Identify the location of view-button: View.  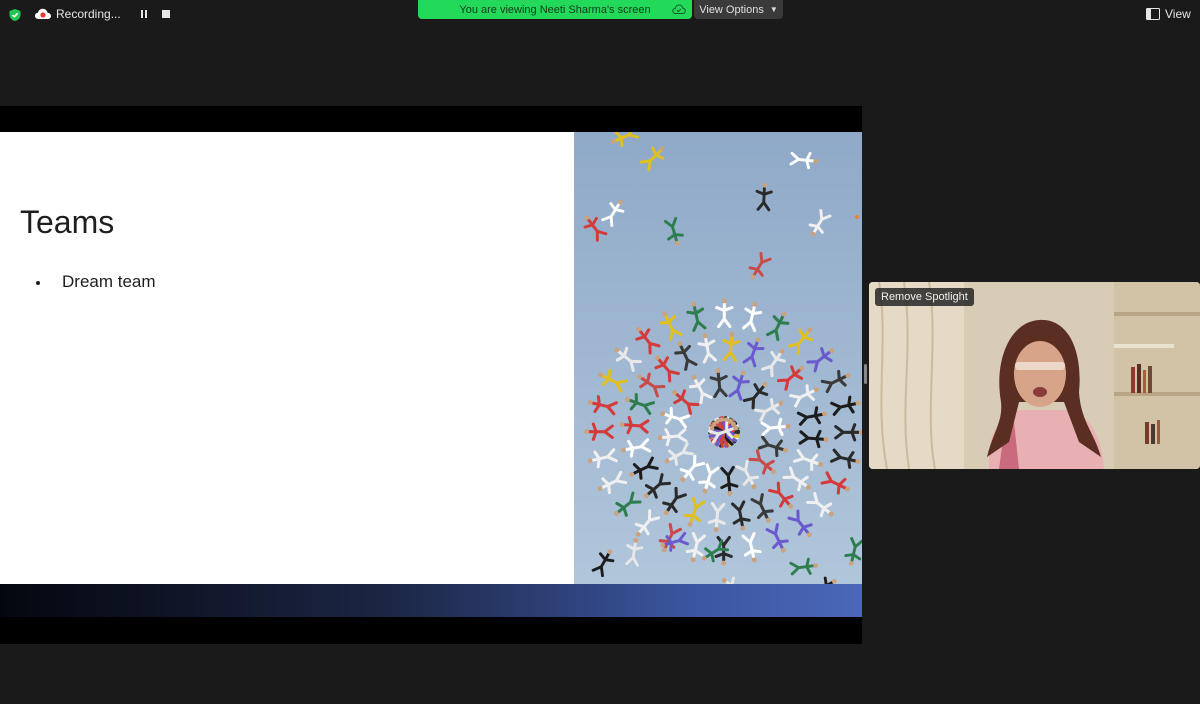
(1168, 14).